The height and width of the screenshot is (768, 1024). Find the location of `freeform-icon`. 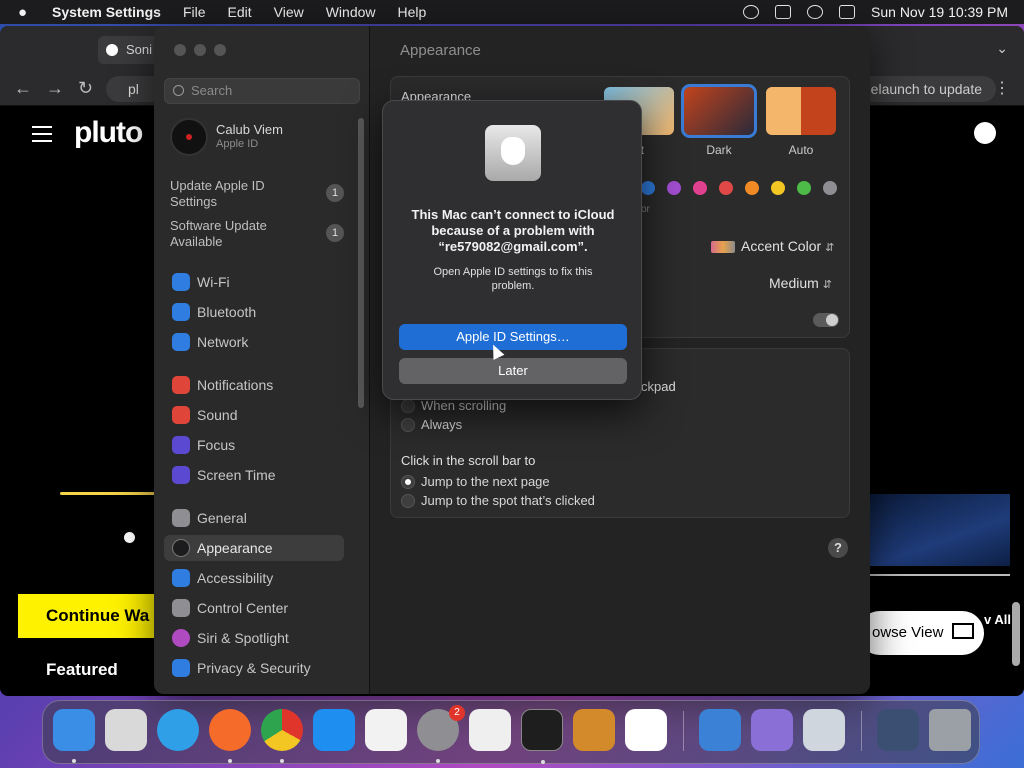

freeform-icon is located at coordinates (386, 730).